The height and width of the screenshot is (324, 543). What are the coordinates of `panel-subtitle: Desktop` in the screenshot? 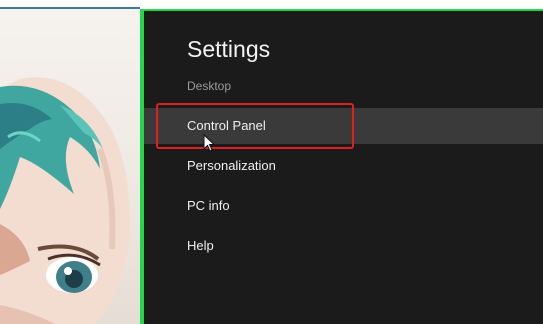 It's located at (209, 86).